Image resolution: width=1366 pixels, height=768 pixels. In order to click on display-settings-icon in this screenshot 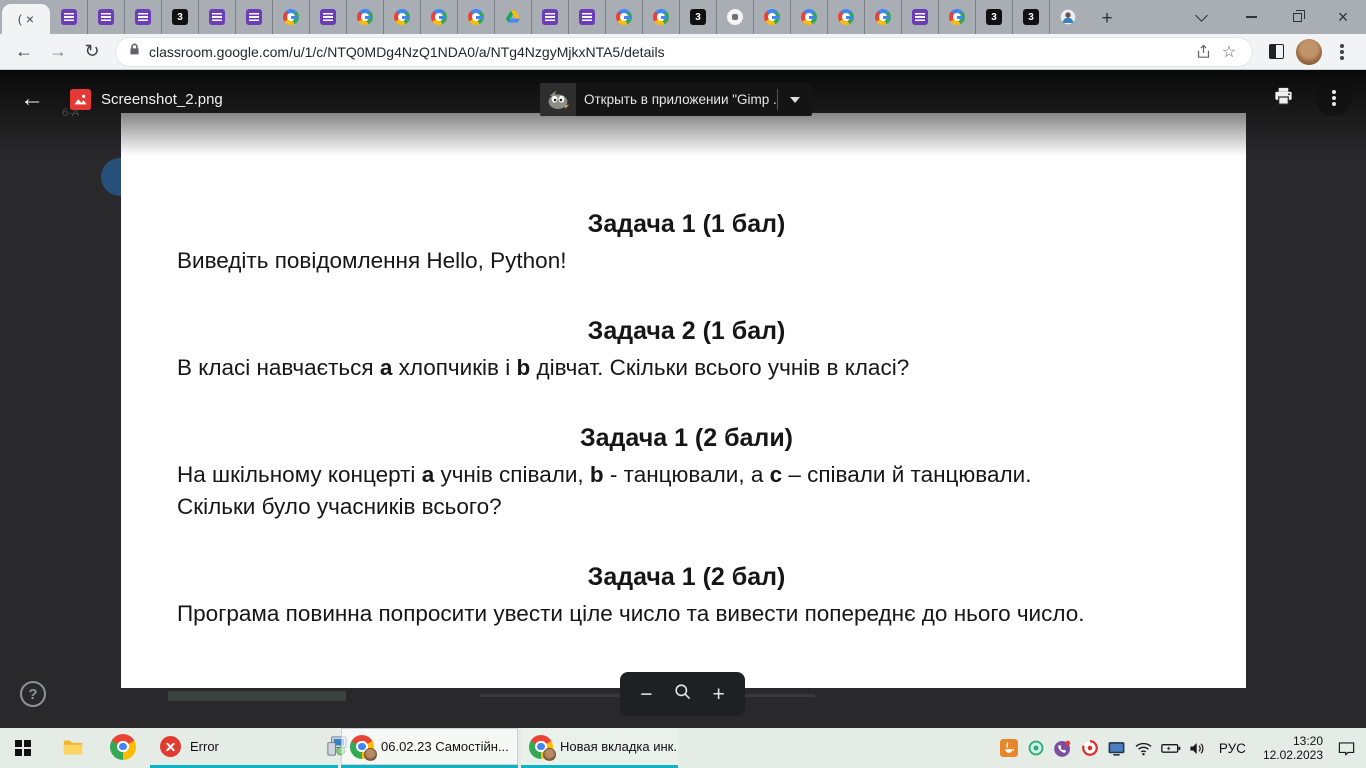, I will do `click(1117, 748)`.